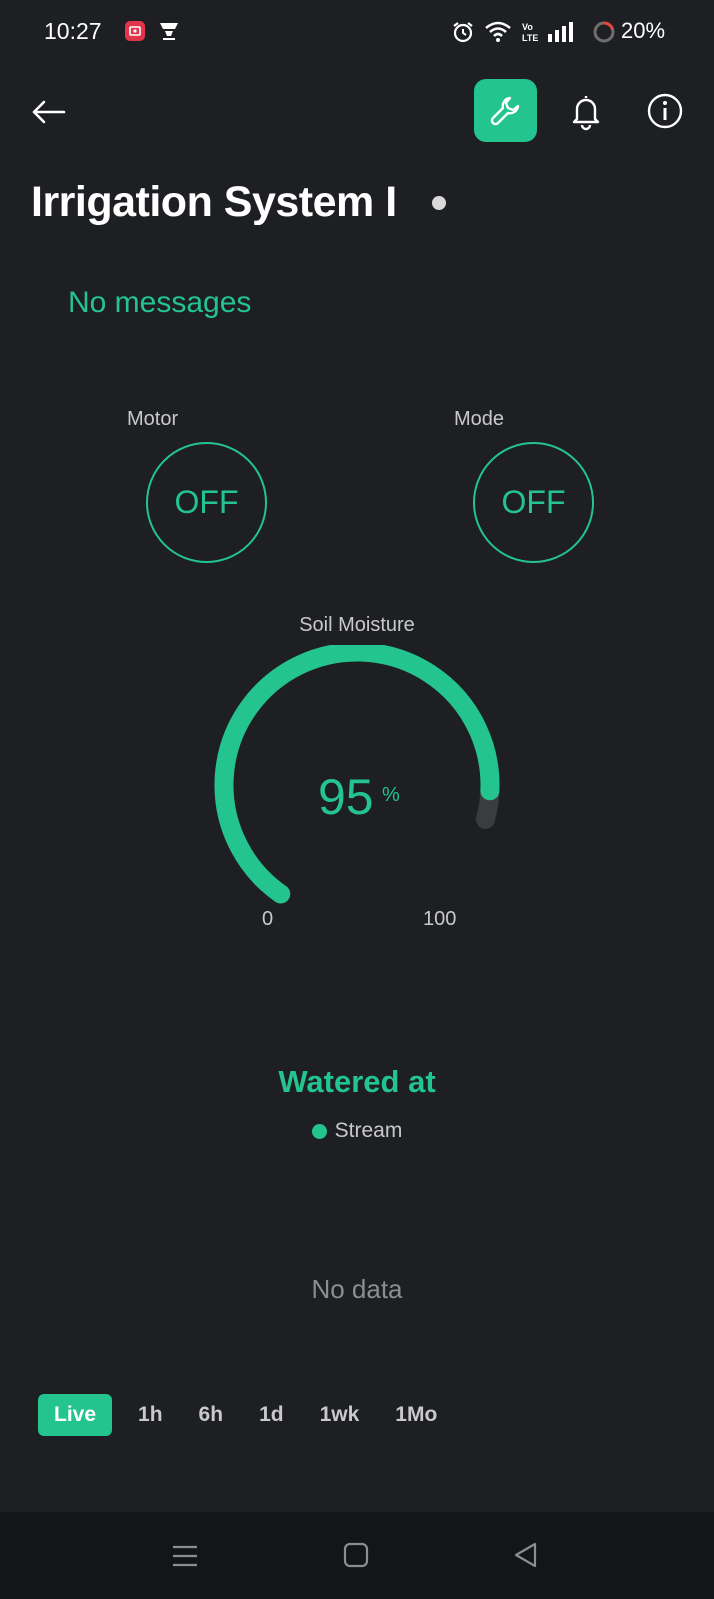 The width and height of the screenshot is (714, 1599). What do you see at coordinates (319, 1131) in the screenshot?
I see `legend-dot-icon` at bounding box center [319, 1131].